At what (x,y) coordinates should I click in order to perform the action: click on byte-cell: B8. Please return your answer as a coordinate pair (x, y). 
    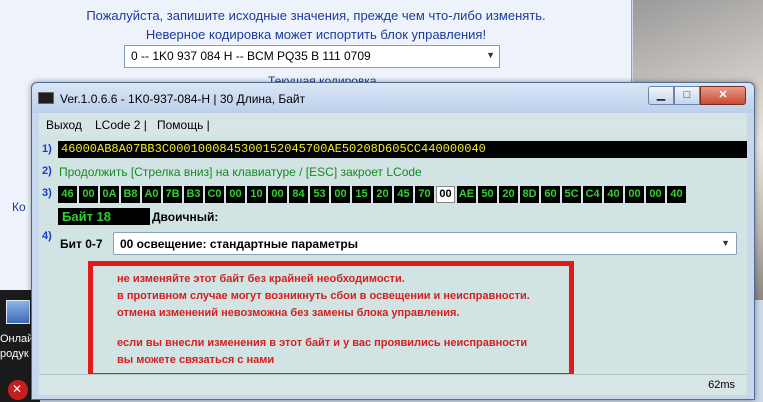
    Looking at the image, I should click on (130, 194).